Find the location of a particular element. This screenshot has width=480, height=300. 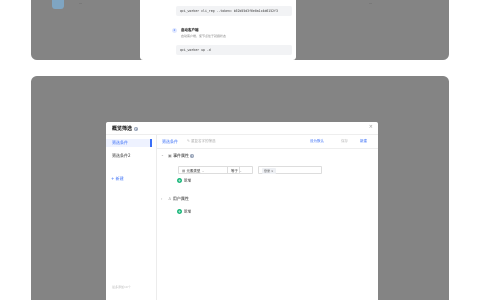

sidebar-add-button: + 新建 is located at coordinates (117, 179).